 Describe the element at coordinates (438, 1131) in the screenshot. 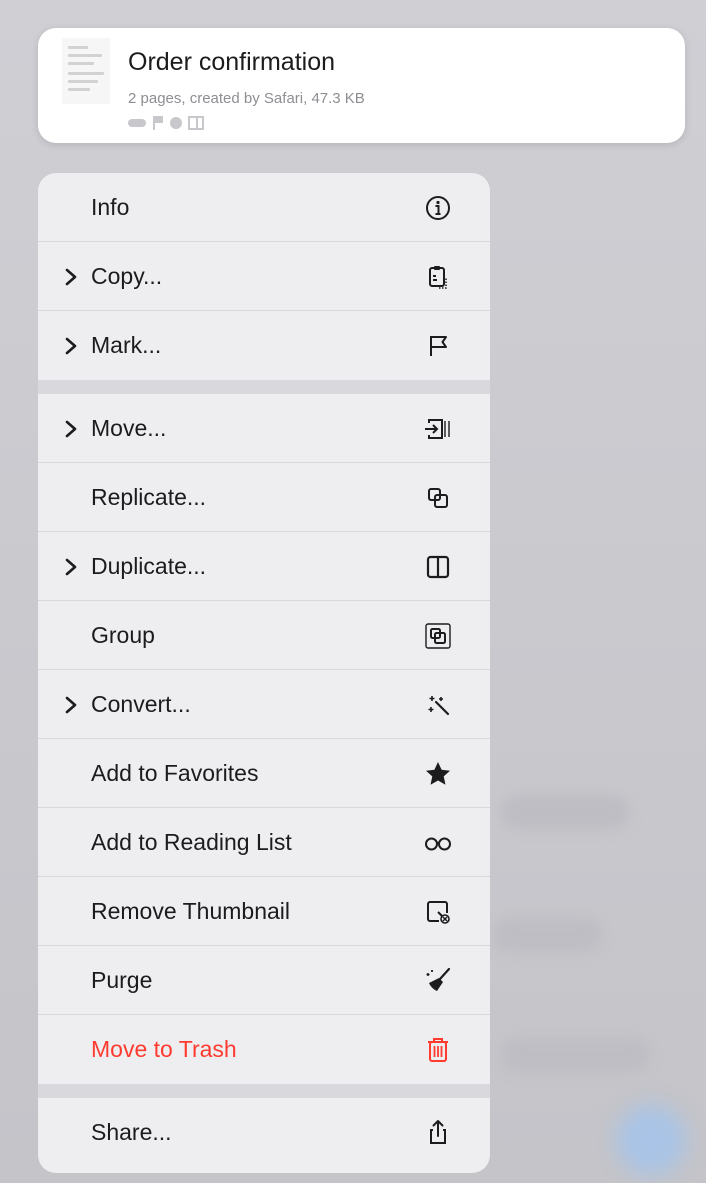

I see `share-icon` at that location.